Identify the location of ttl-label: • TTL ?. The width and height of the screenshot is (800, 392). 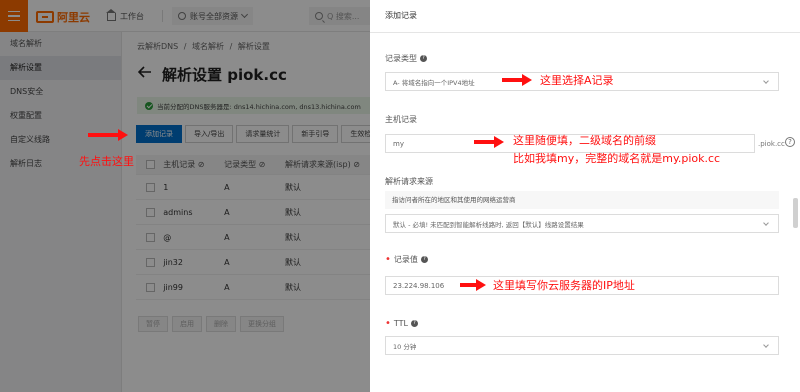
(401, 323).